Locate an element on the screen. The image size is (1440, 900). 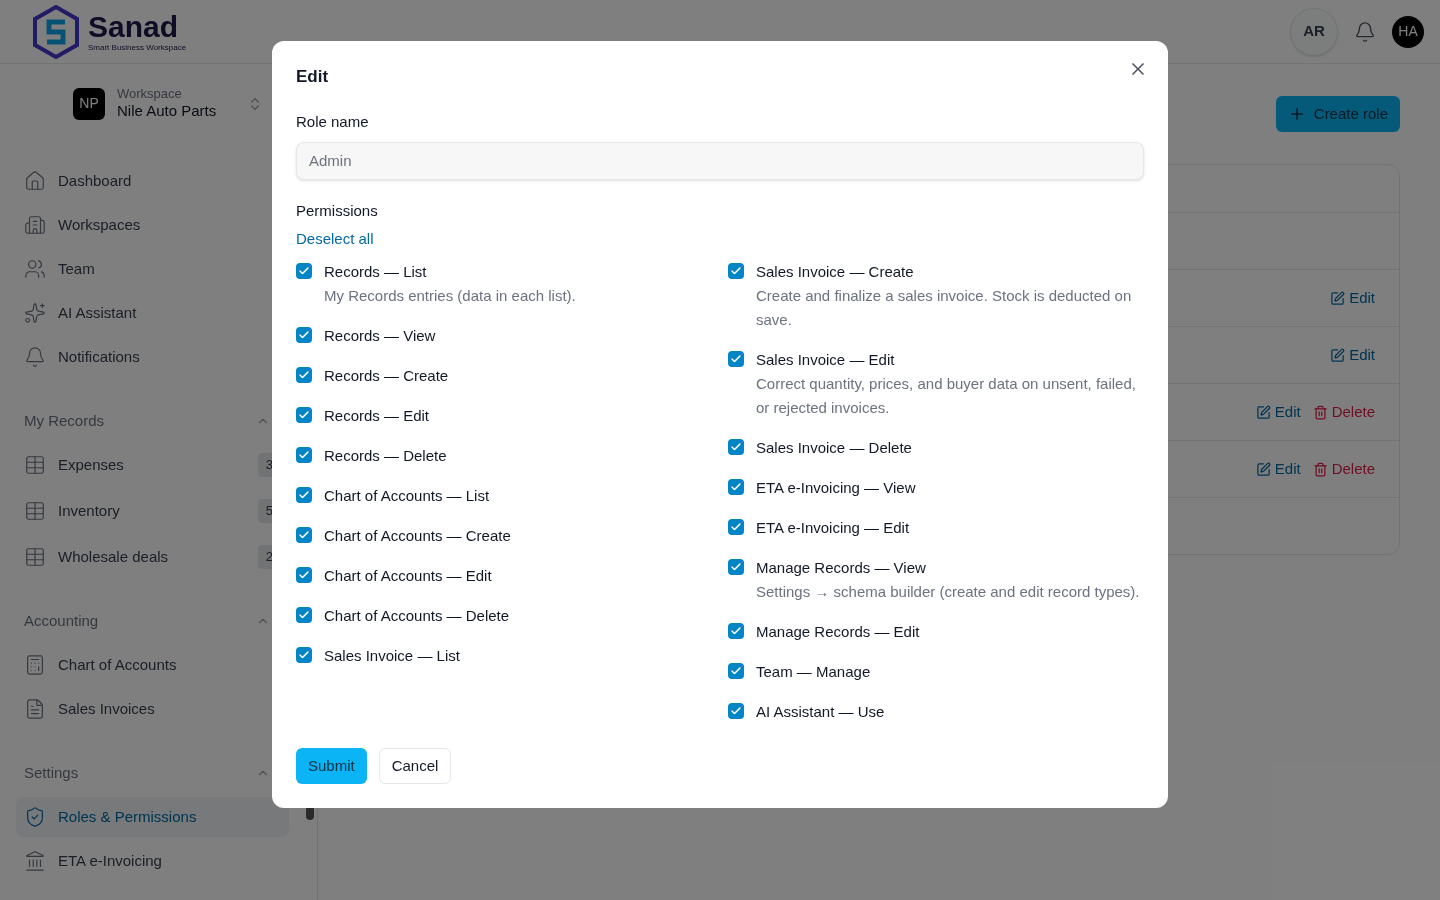
permission-description: My Records entries (data in each list). is located at coordinates (450, 295).